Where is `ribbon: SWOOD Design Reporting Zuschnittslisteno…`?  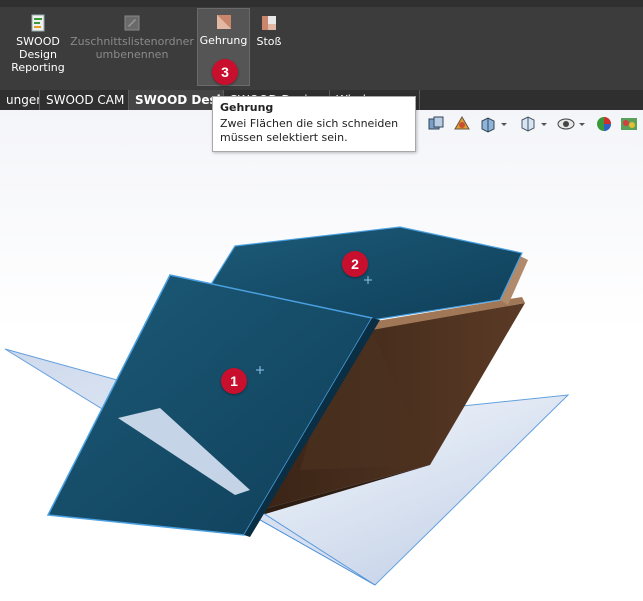 ribbon: SWOOD Design Reporting Zuschnittslisteno… is located at coordinates (321, 45).